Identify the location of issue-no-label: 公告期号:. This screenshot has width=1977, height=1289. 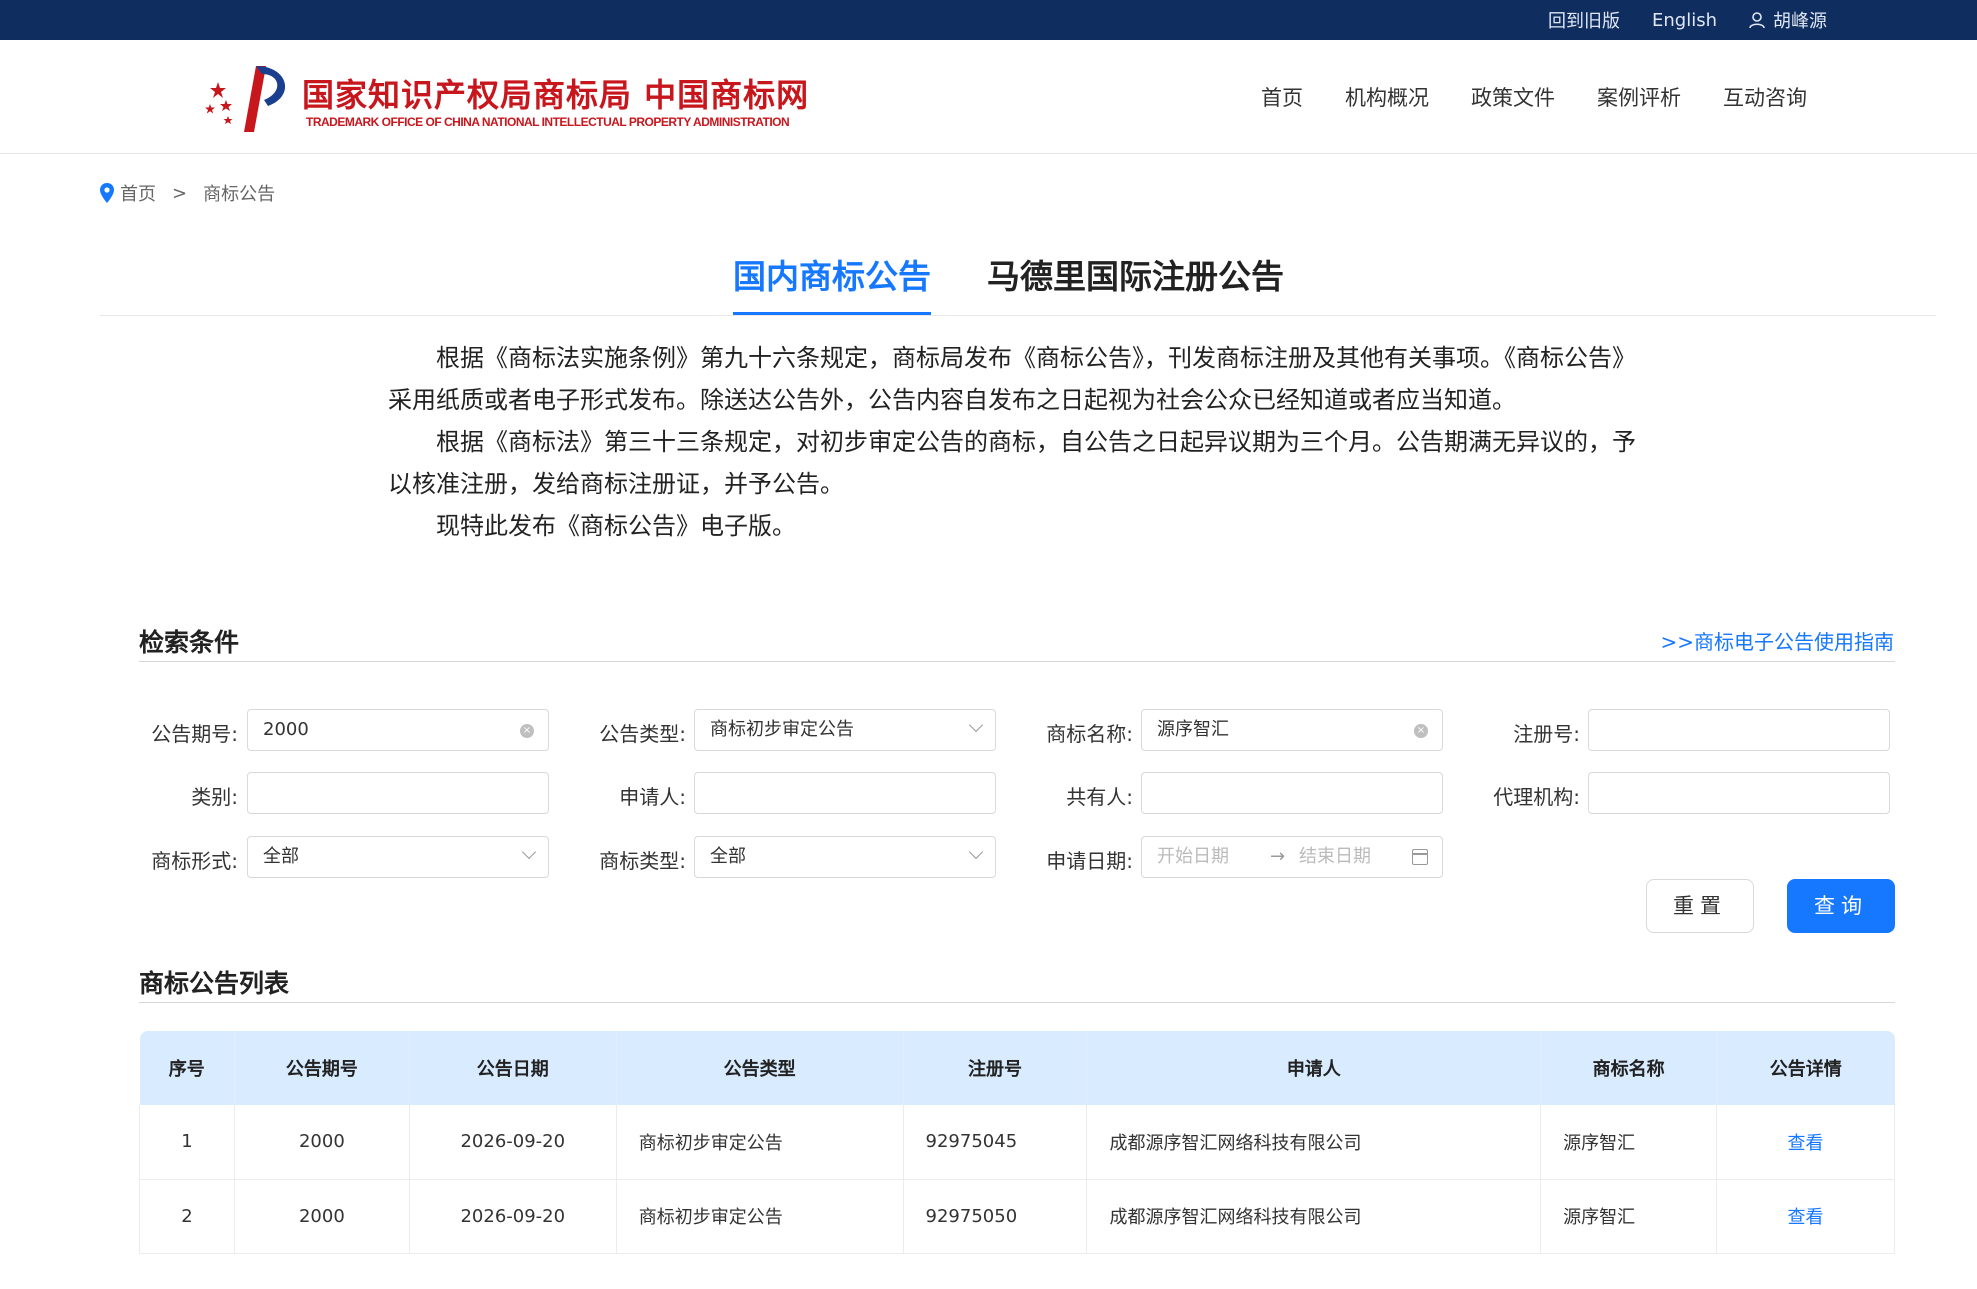
(194, 734).